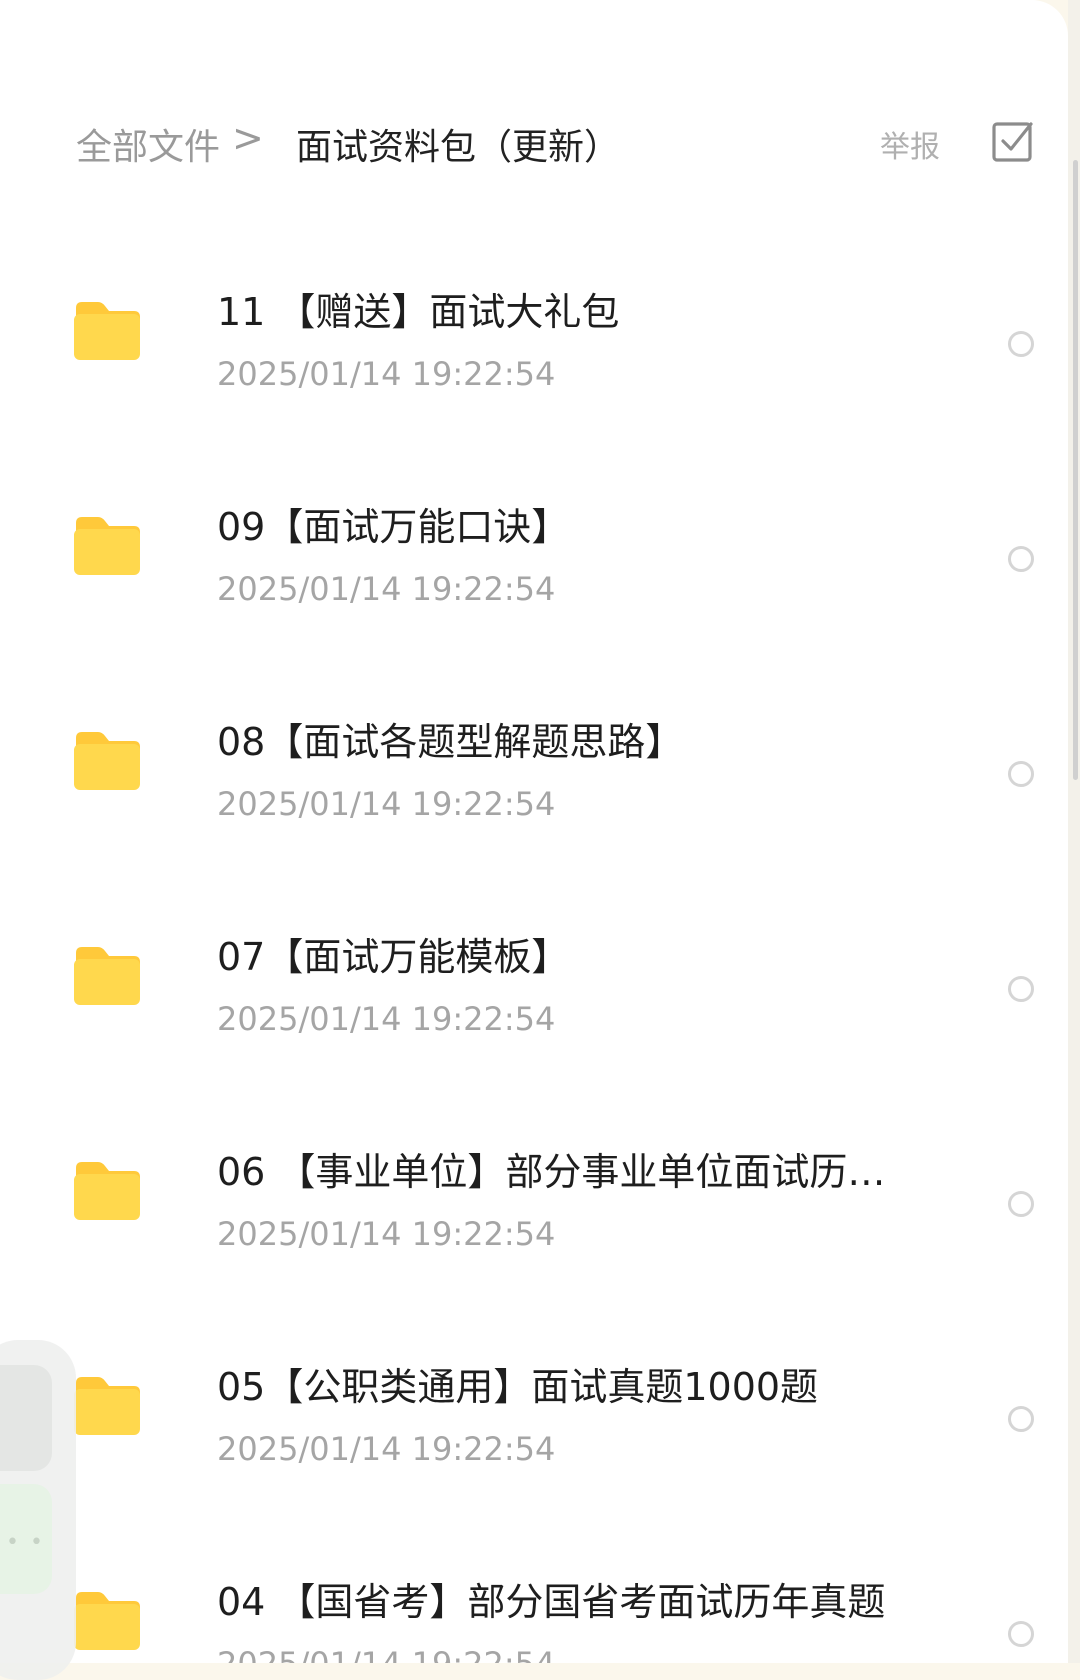  Describe the element at coordinates (551, 1602) in the screenshot. I see `file-name: 04 【国省考】部分国省考面试历年真题` at that location.